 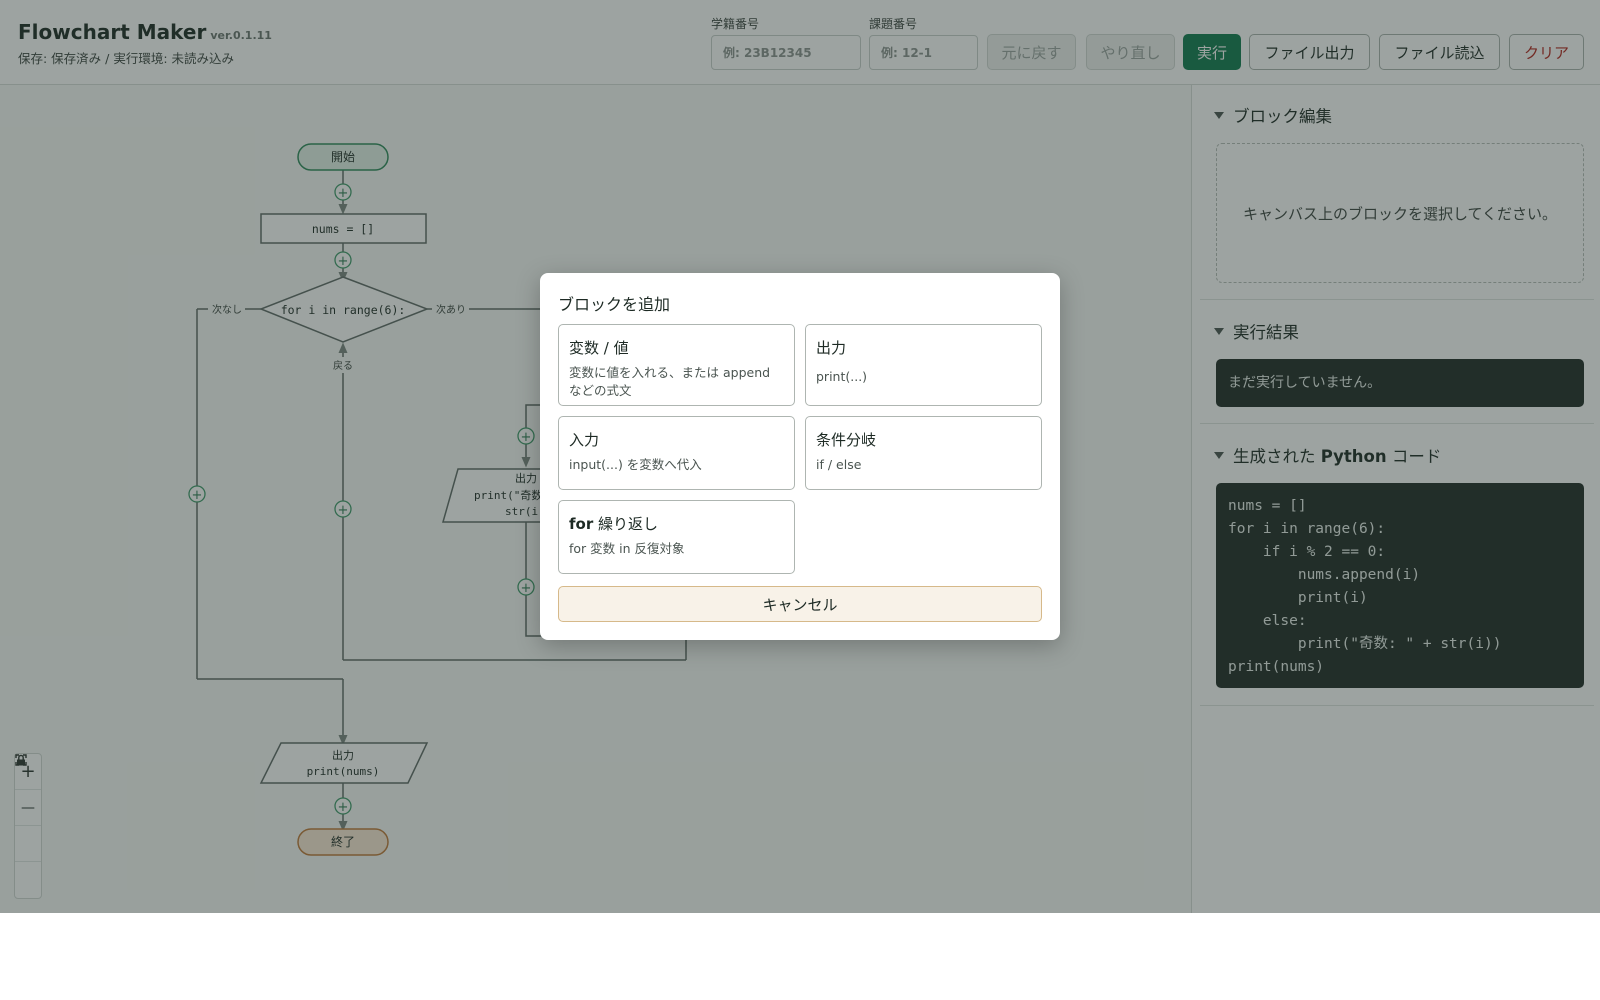 I want to click on cancel-button: キャンセル, so click(x=800, y=604).